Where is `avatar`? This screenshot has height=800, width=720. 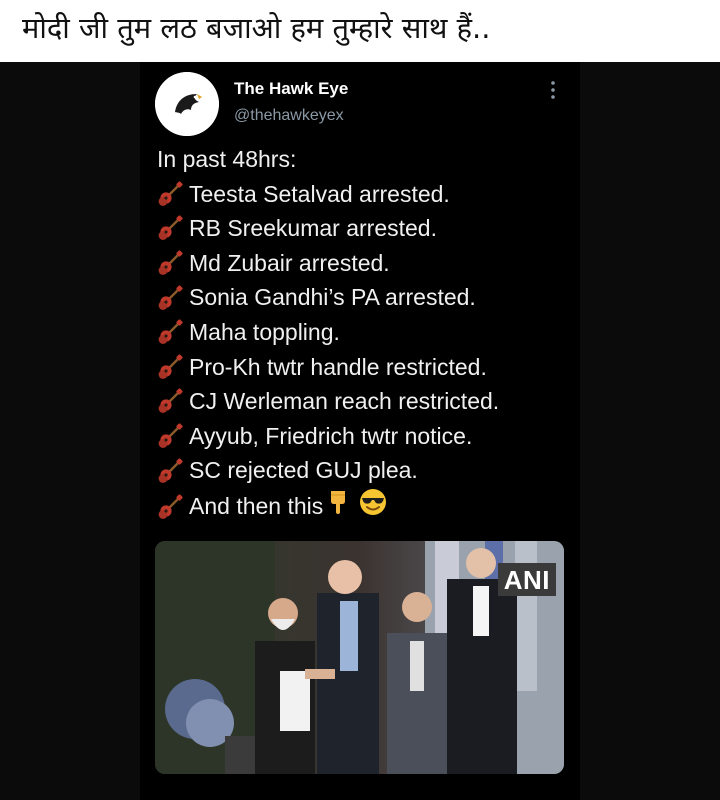
avatar is located at coordinates (187, 104).